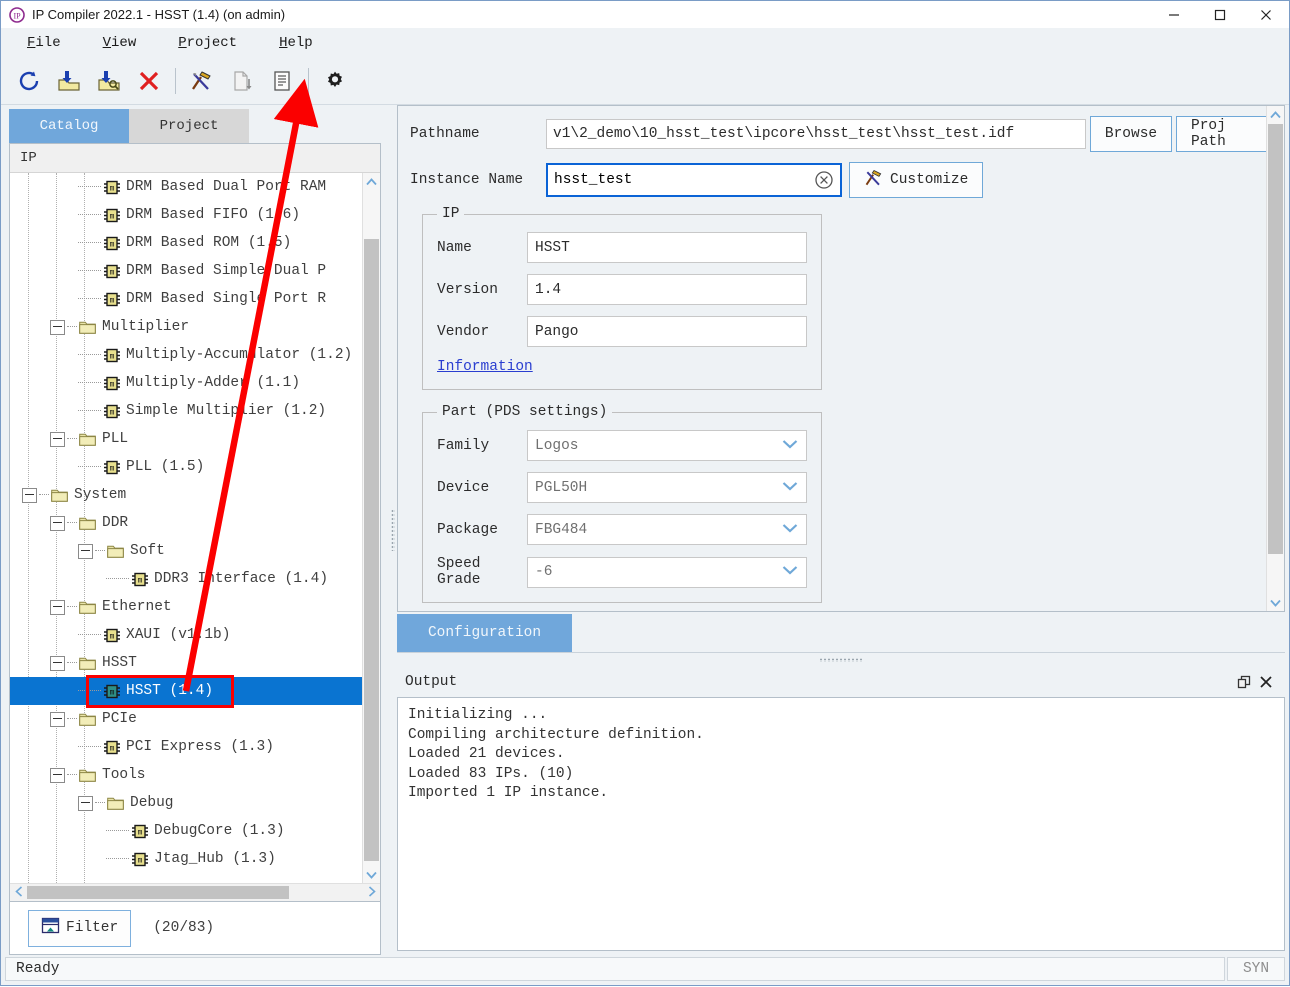 This screenshot has width=1290, height=987. Describe the element at coordinates (824, 180) in the screenshot. I see `clear-circle-x-icon` at that location.